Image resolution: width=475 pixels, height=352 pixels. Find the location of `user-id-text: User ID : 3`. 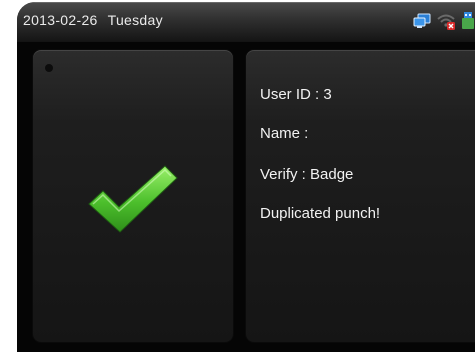

user-id-text: User ID : 3 is located at coordinates (296, 94).